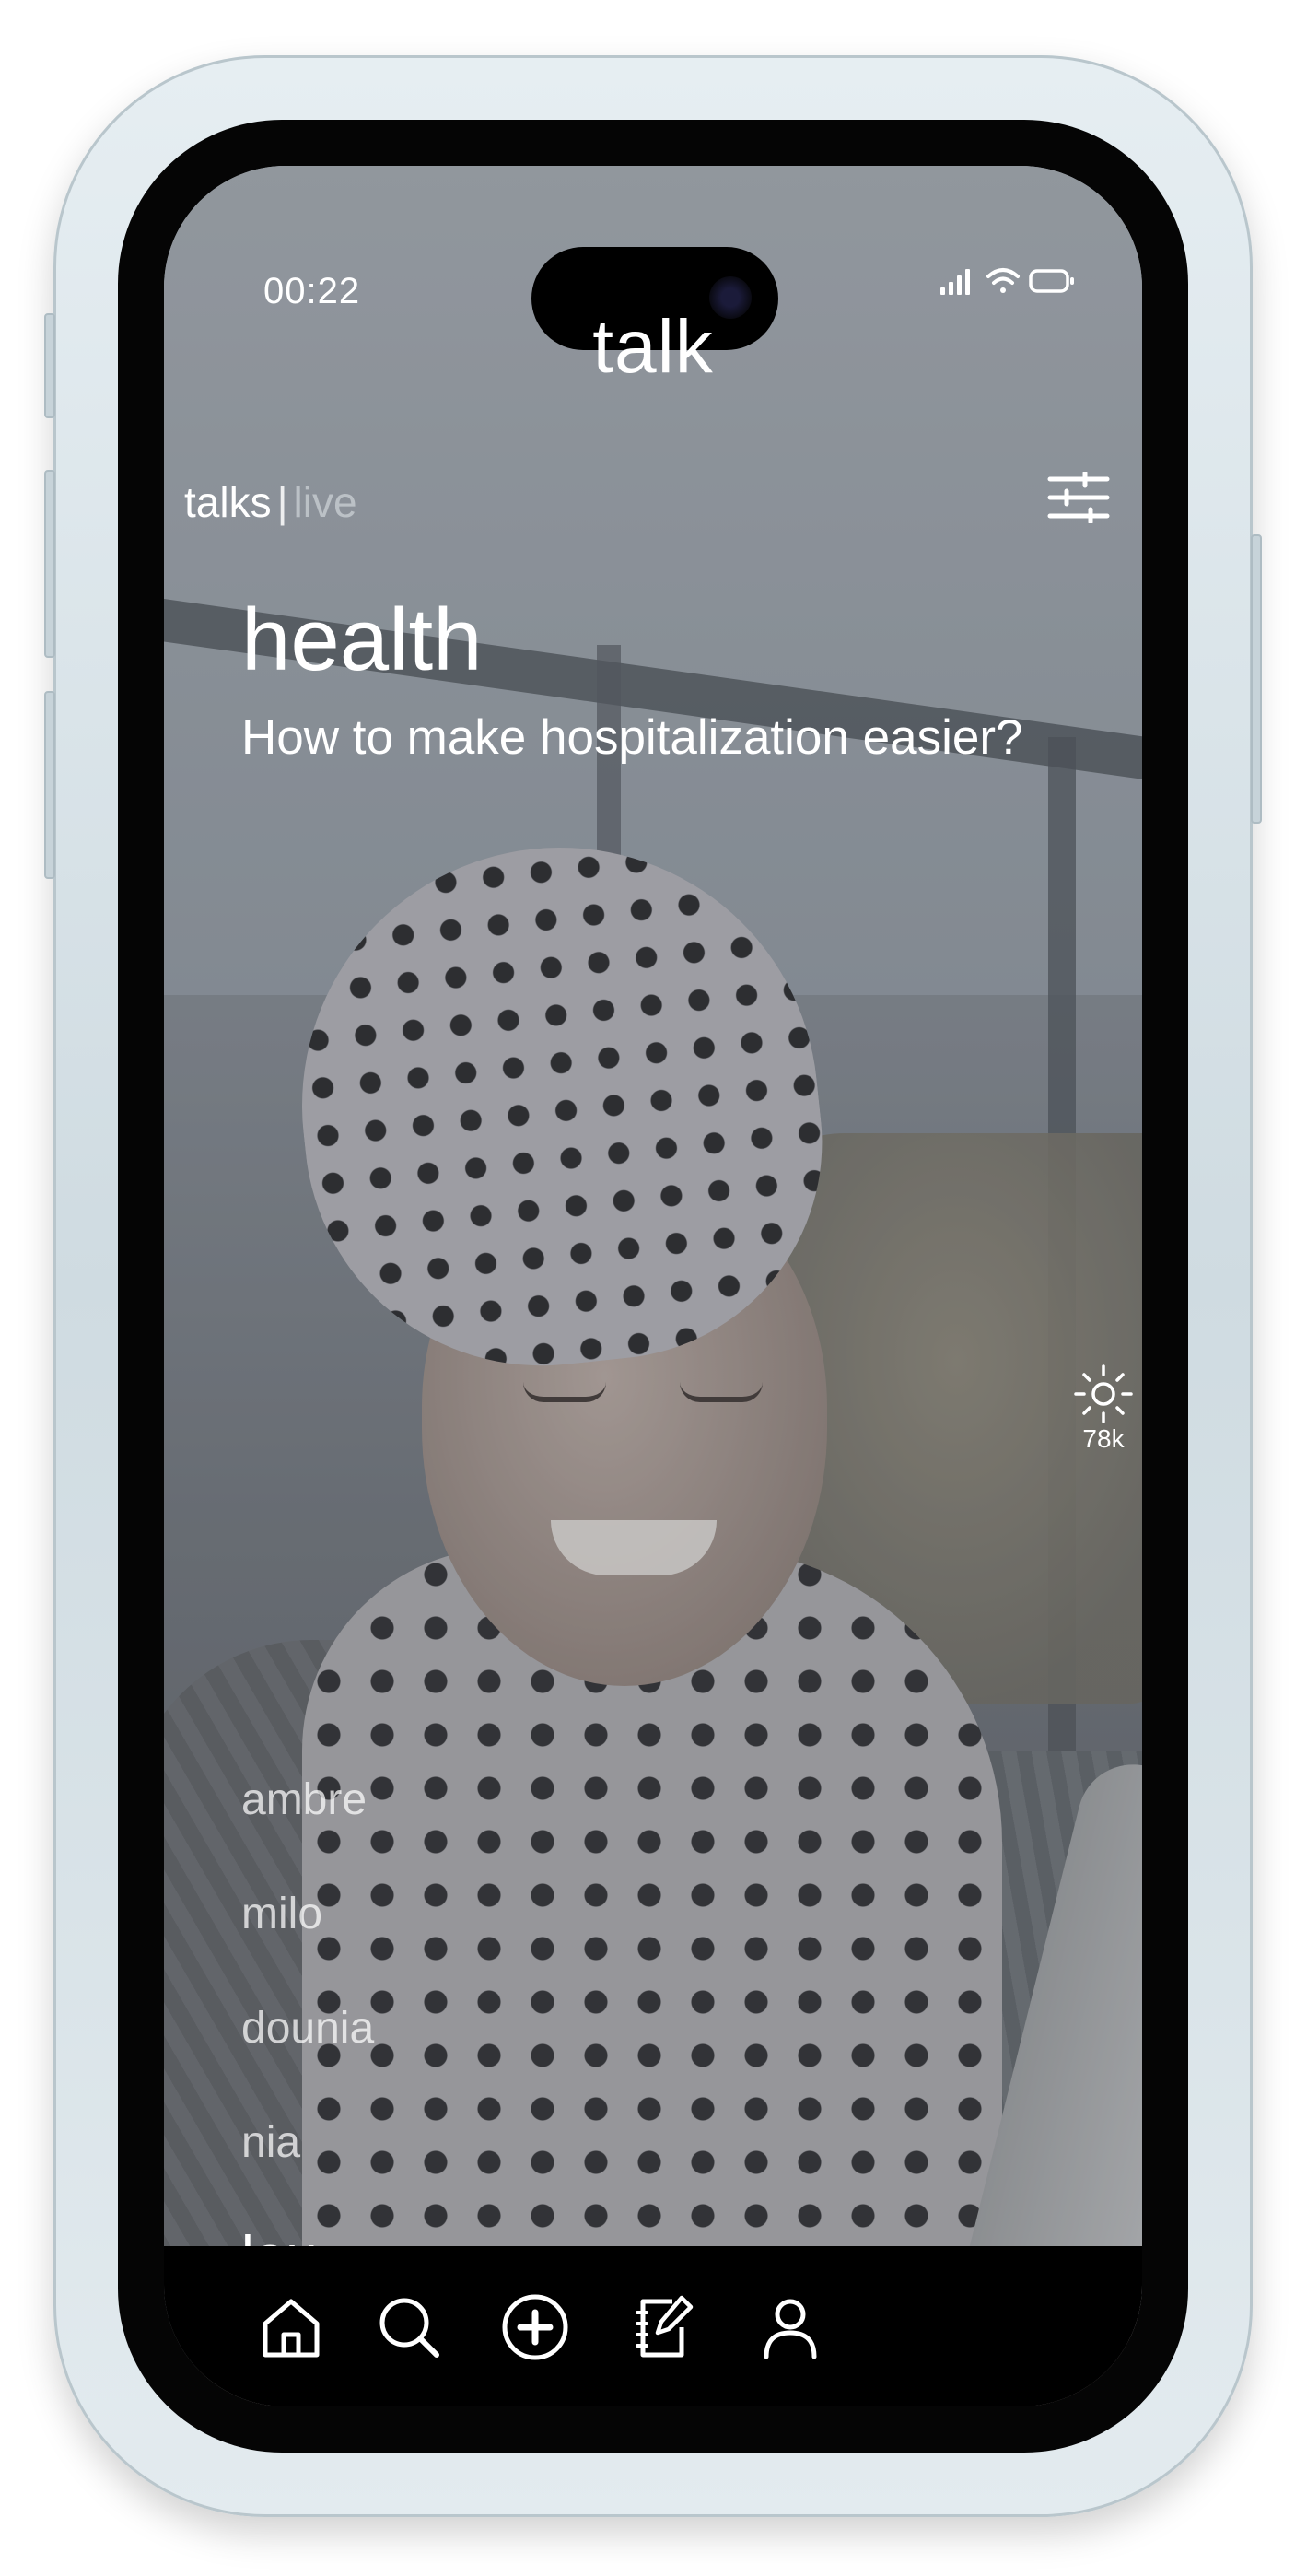 The image size is (1307, 2576). I want to click on participant-item: dounia, so click(307, 2054).